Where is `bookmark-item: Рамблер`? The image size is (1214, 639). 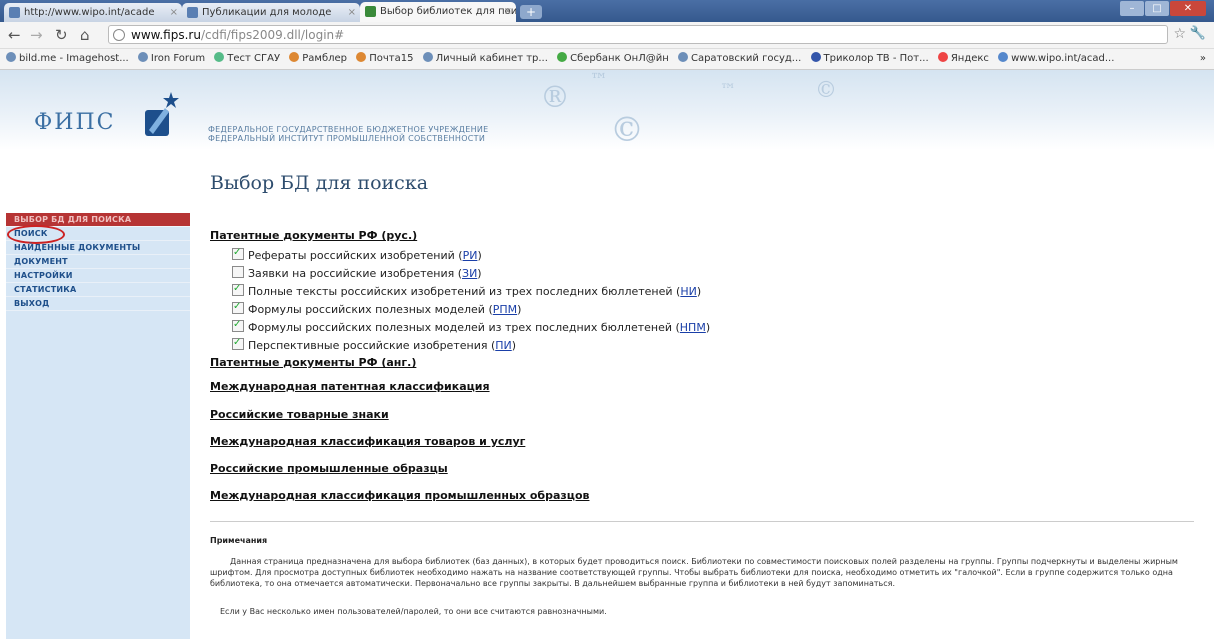
bookmark-item: Рамблер is located at coordinates (318, 59).